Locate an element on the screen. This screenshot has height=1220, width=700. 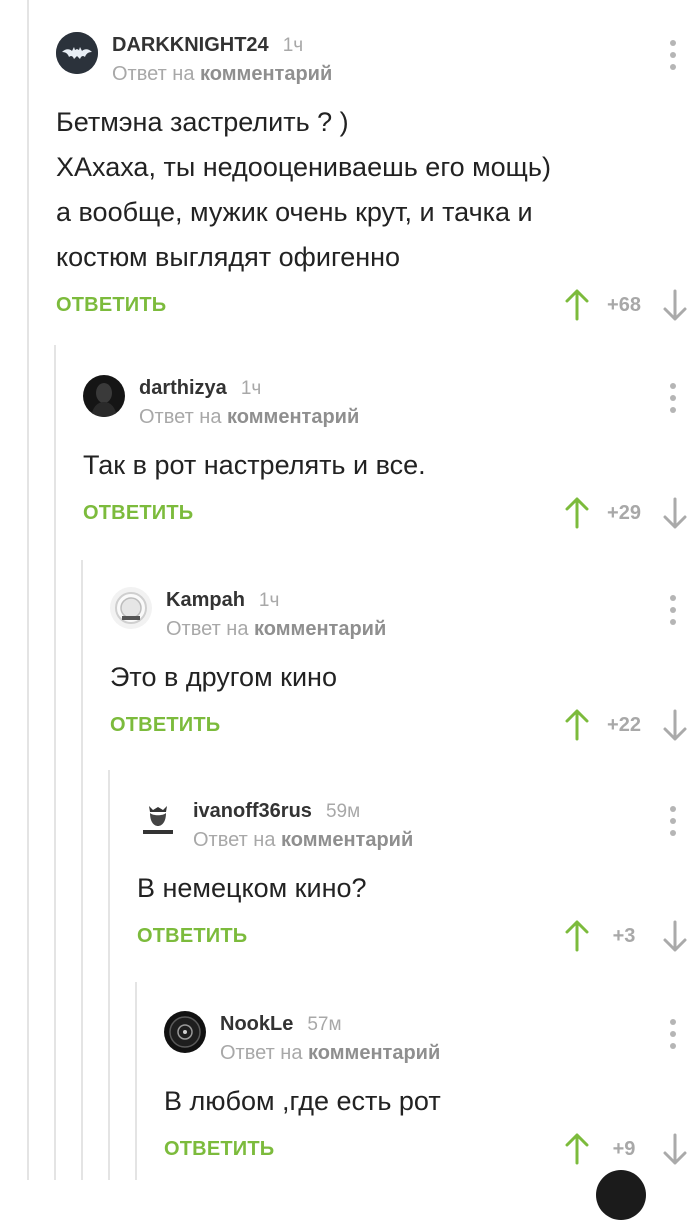
comment-time: 59м is located at coordinates (343, 811).